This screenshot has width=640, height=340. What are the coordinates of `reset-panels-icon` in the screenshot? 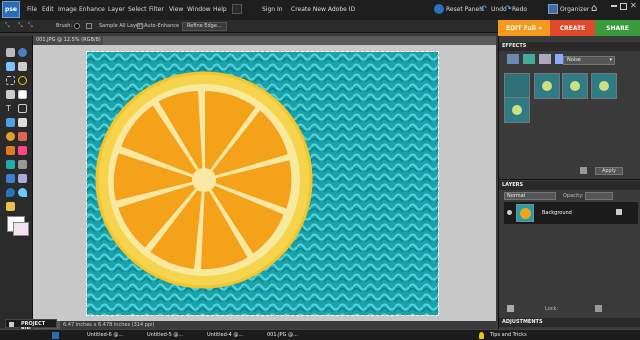 It's located at (439, 9).